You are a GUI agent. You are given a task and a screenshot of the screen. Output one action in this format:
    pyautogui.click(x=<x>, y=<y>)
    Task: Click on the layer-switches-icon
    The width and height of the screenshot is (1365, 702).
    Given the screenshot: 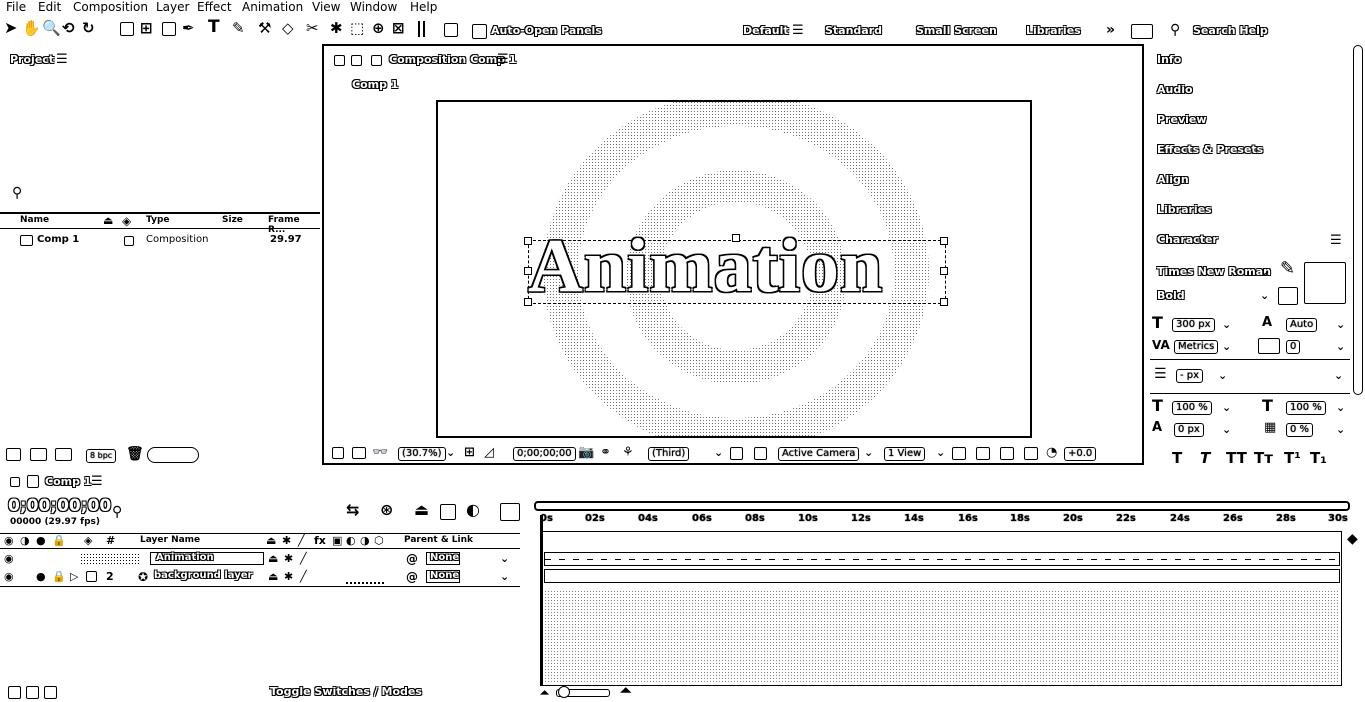 What is the action you would take?
    pyautogui.click(x=14, y=692)
    